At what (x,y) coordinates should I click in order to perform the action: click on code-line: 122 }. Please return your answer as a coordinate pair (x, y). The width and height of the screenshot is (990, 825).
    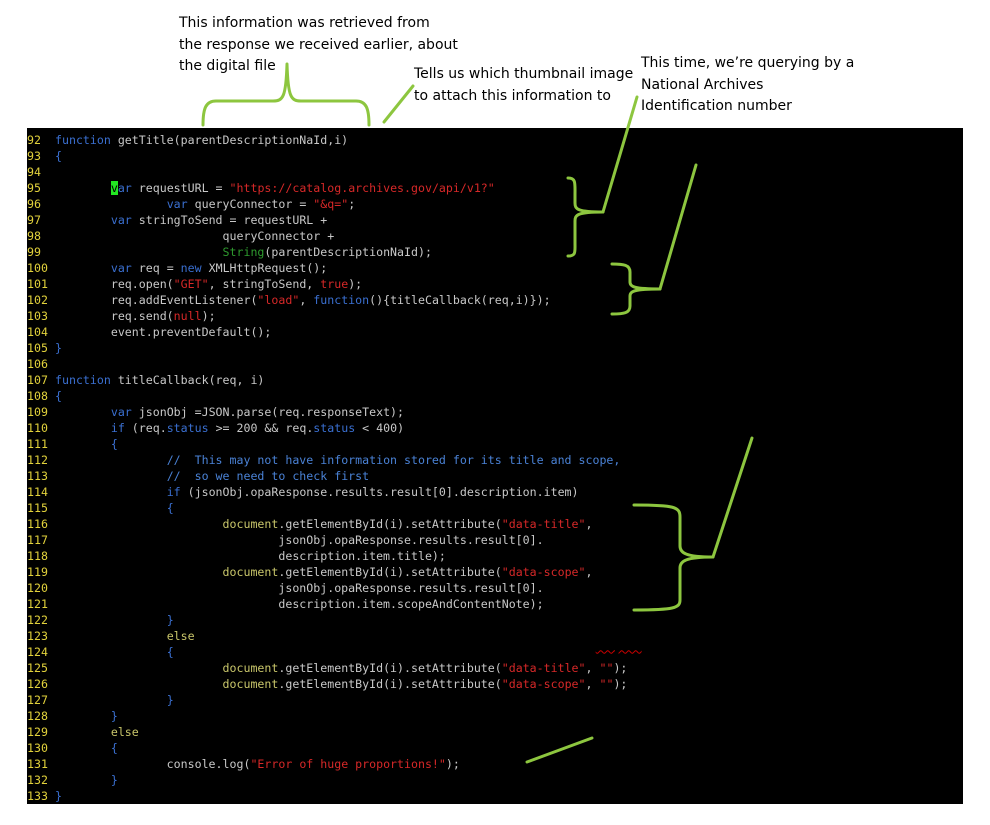
    Looking at the image, I should click on (327, 620).